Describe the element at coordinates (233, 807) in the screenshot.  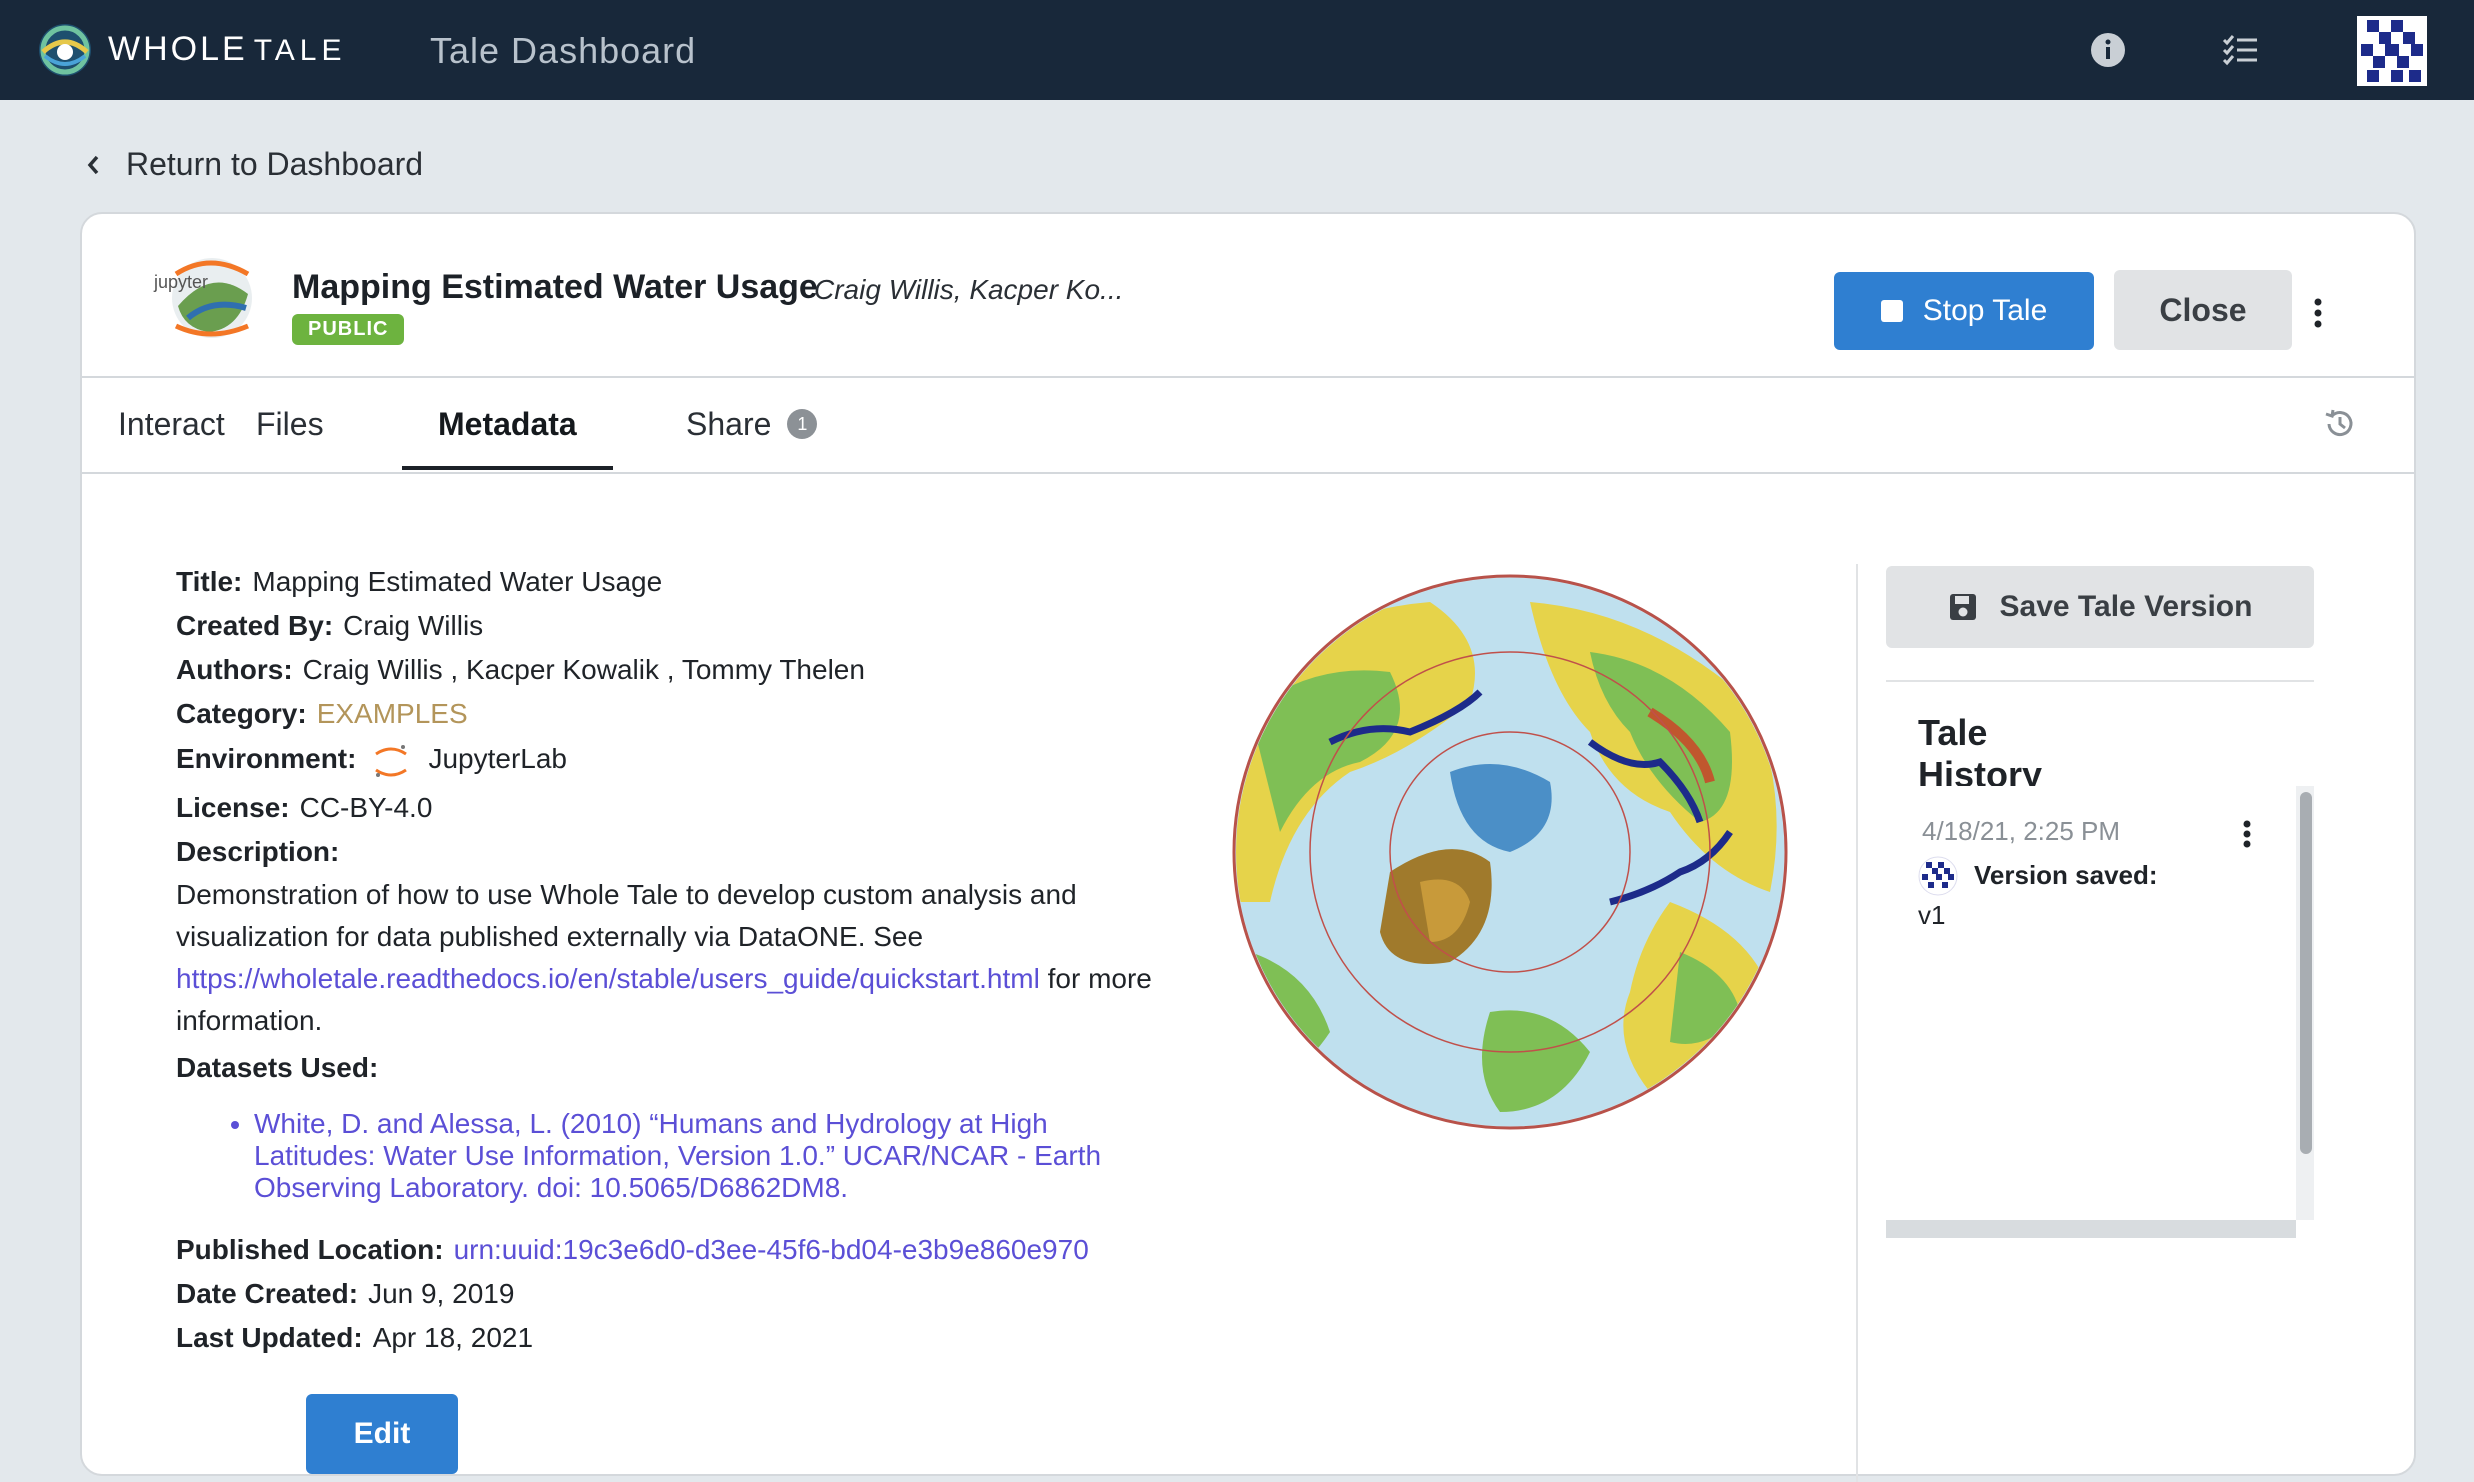
I see `license-label: License:` at that location.